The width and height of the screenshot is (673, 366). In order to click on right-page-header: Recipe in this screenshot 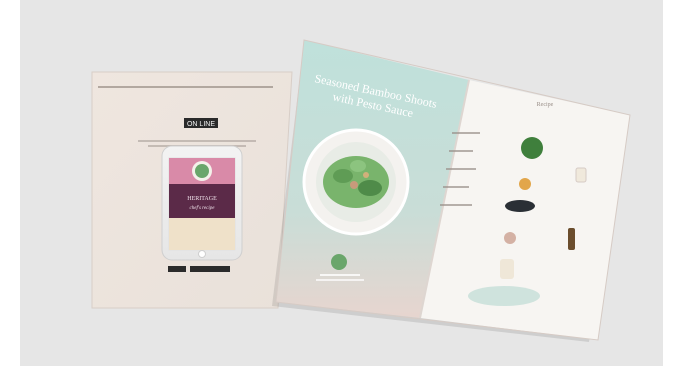, I will do `click(545, 105)`.